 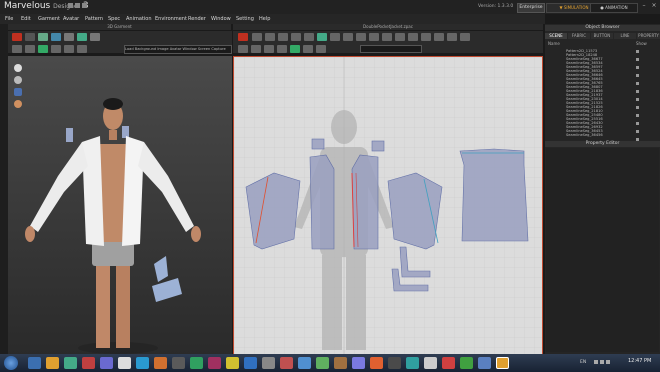 What do you see at coordinates (648, 36) in the screenshot?
I see `tab-property: PROPERTY` at bounding box center [648, 36].